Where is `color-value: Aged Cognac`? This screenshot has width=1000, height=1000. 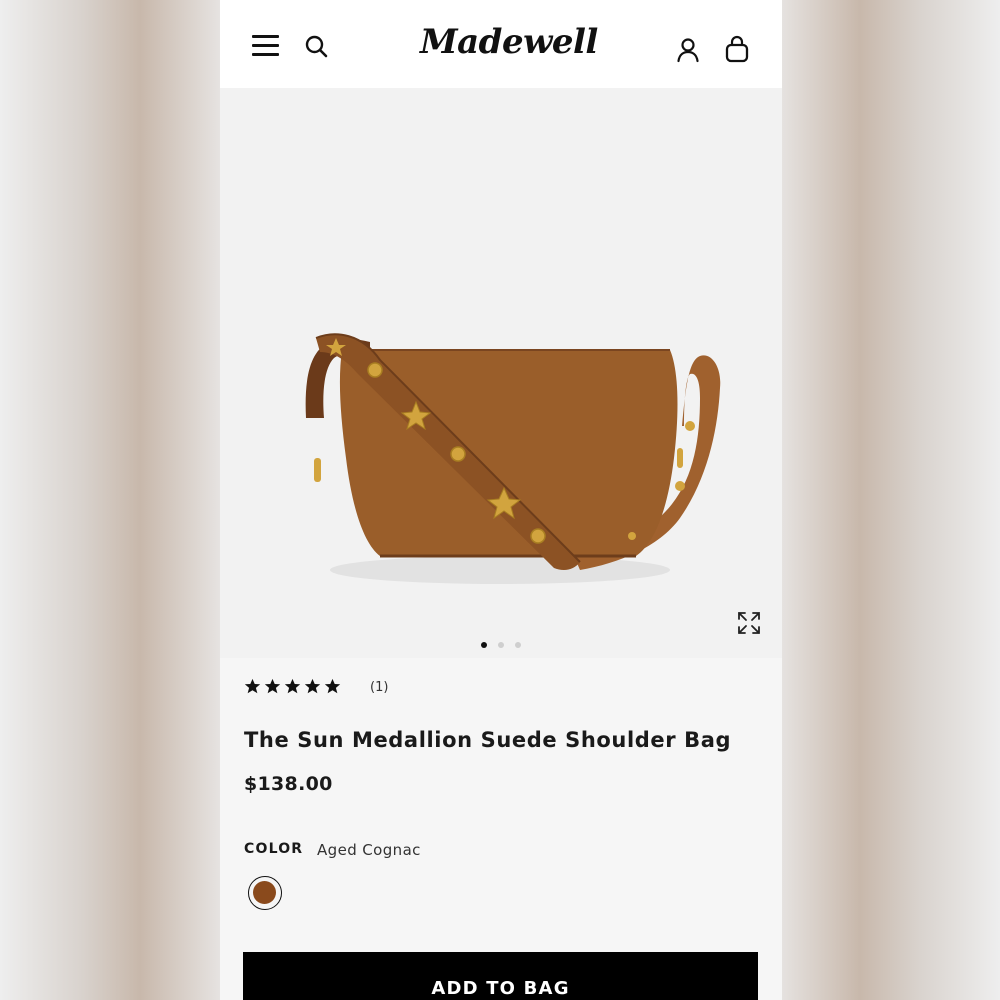
color-value: Aged Cognac is located at coordinates (369, 850).